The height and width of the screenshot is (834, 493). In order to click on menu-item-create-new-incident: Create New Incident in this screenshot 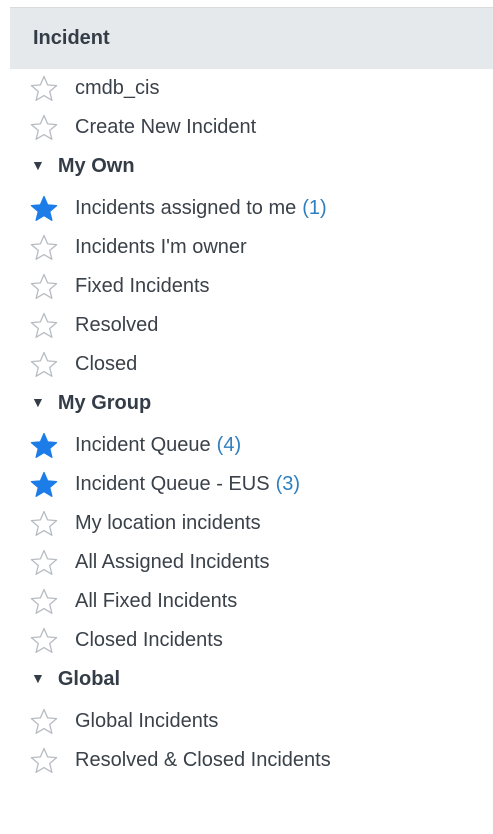, I will do `click(246, 127)`.